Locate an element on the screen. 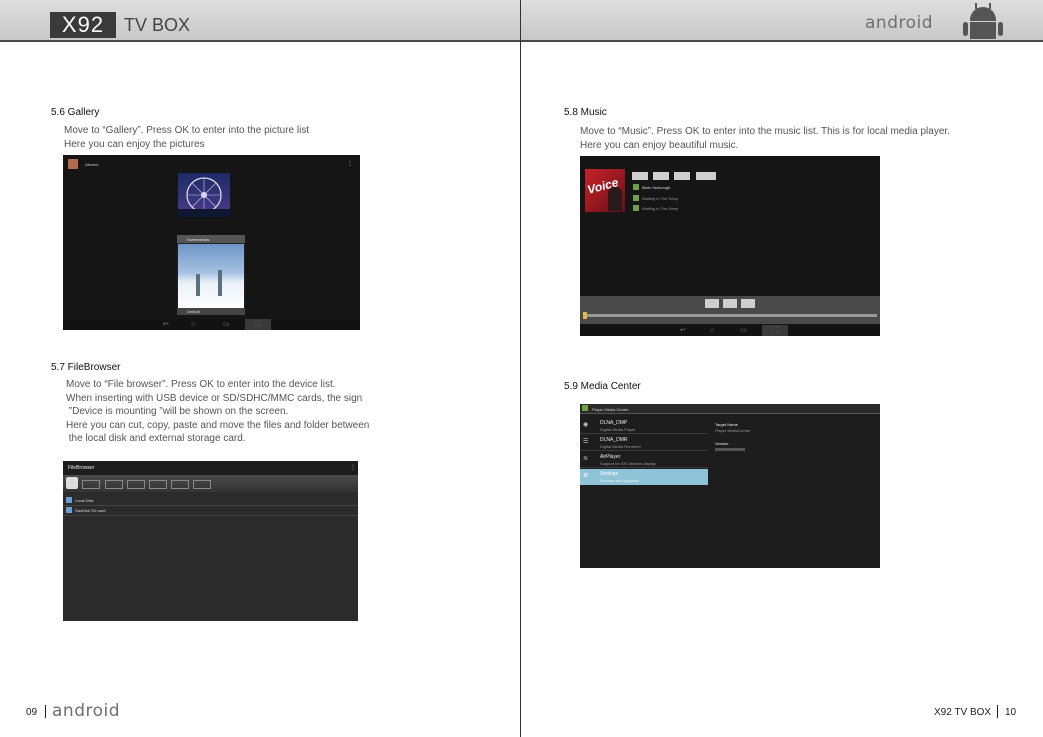 Image resolution: width=1043 pixels, height=737 pixels. list-item-label: Local Disk is located at coordinates (84, 500).